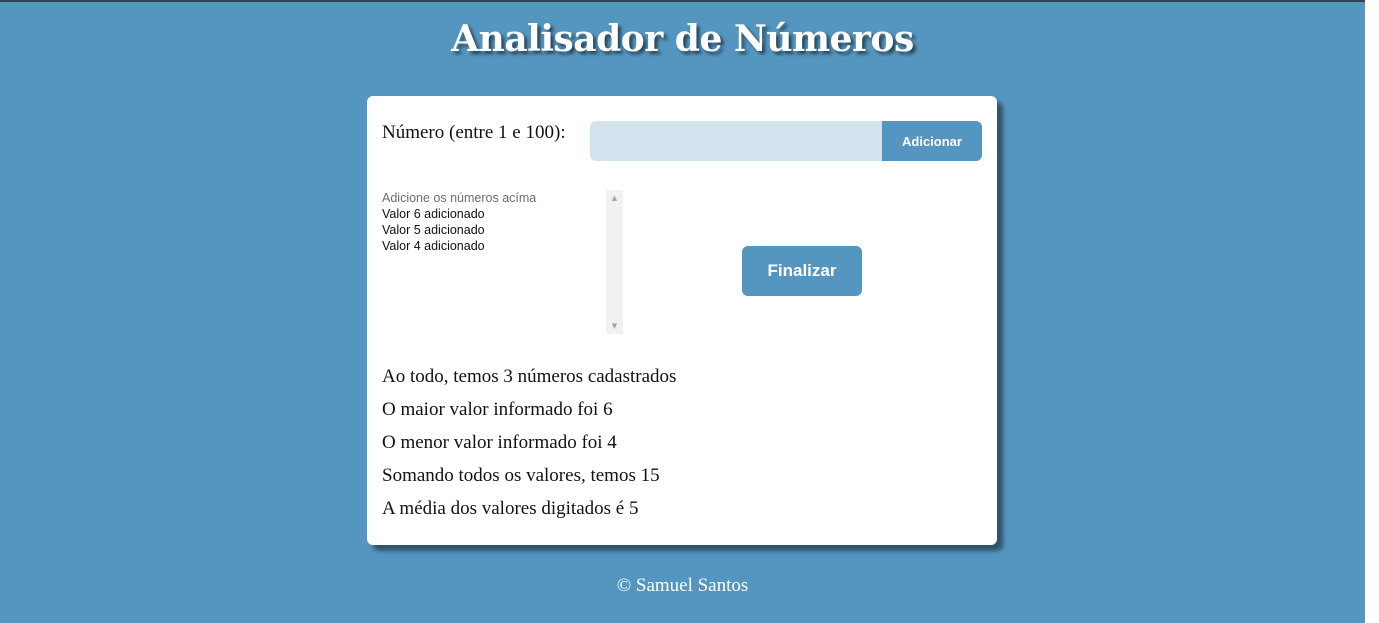 The width and height of the screenshot is (1379, 623). I want to click on list-item: Valor 5 adicionado, so click(502, 230).